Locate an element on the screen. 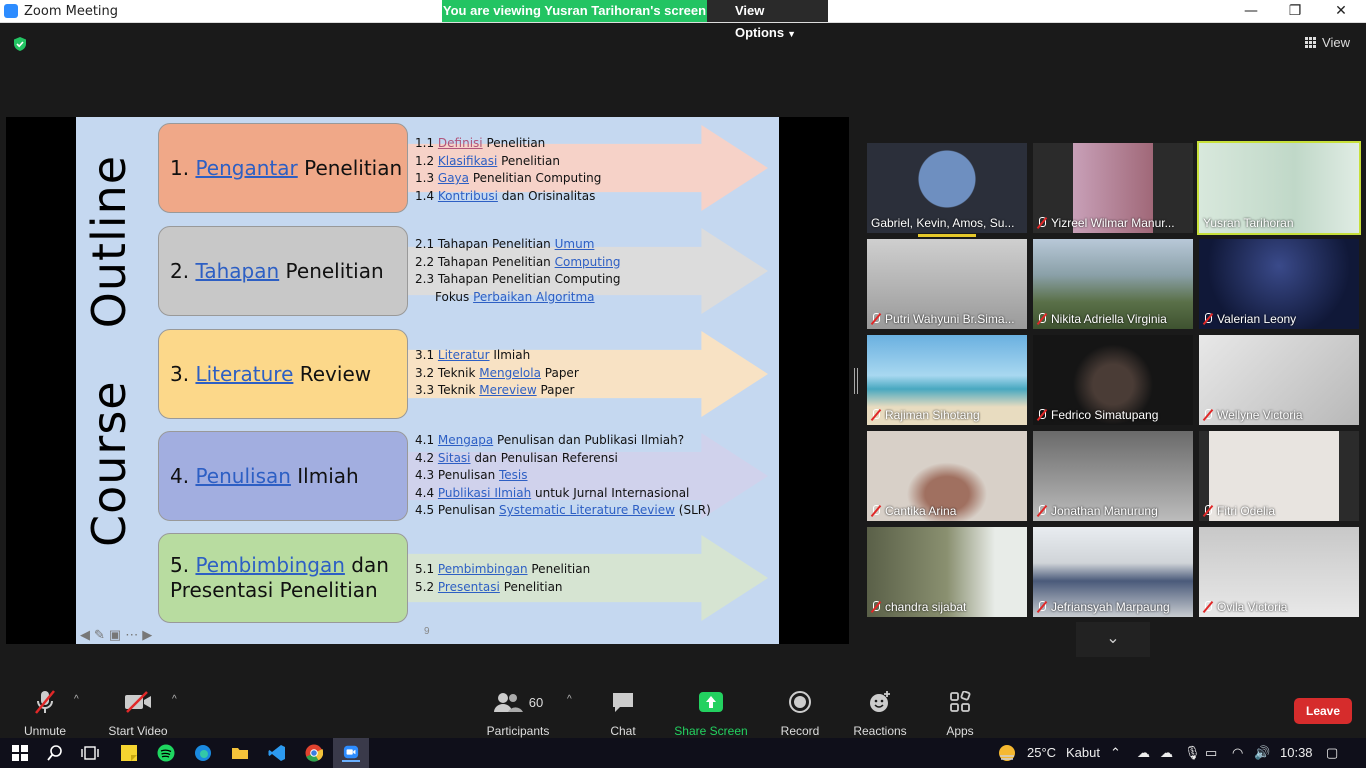  battery-icon: ▭ is located at coordinates (1211, 753).